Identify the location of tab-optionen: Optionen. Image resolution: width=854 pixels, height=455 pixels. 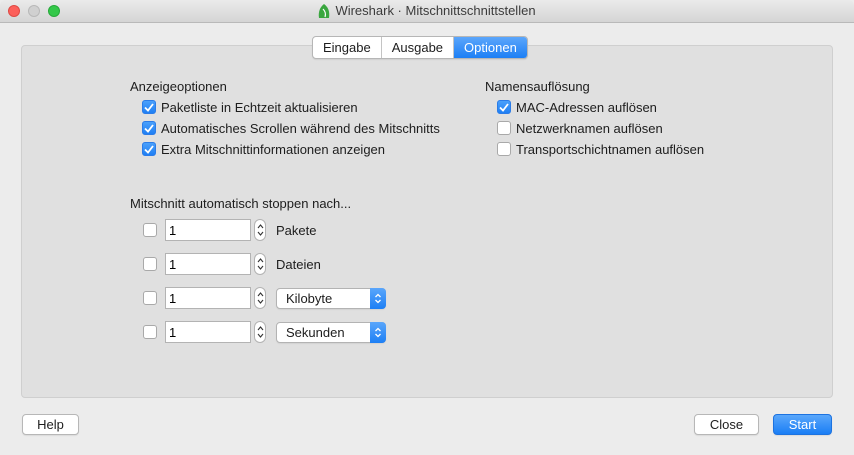
(490, 47).